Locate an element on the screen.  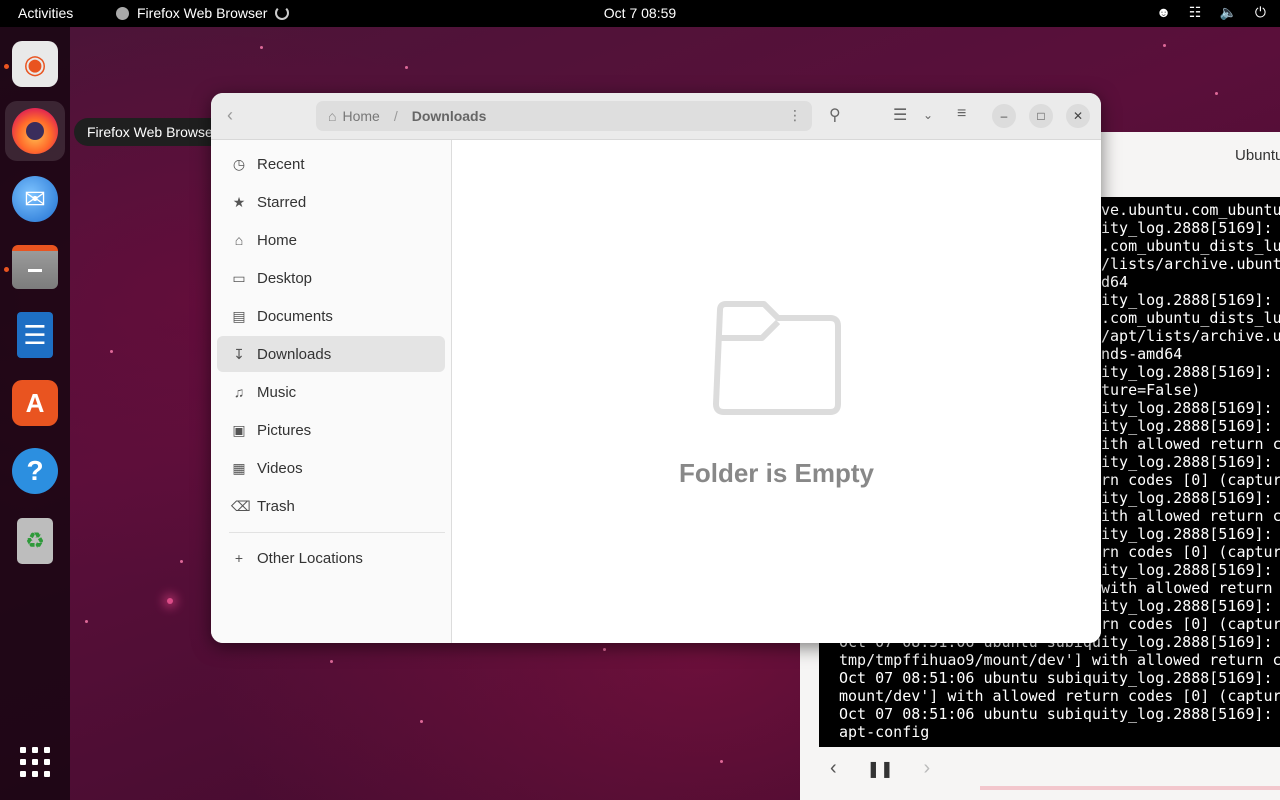
sidebar-item-label: Pictures is located at coordinates (284, 430).